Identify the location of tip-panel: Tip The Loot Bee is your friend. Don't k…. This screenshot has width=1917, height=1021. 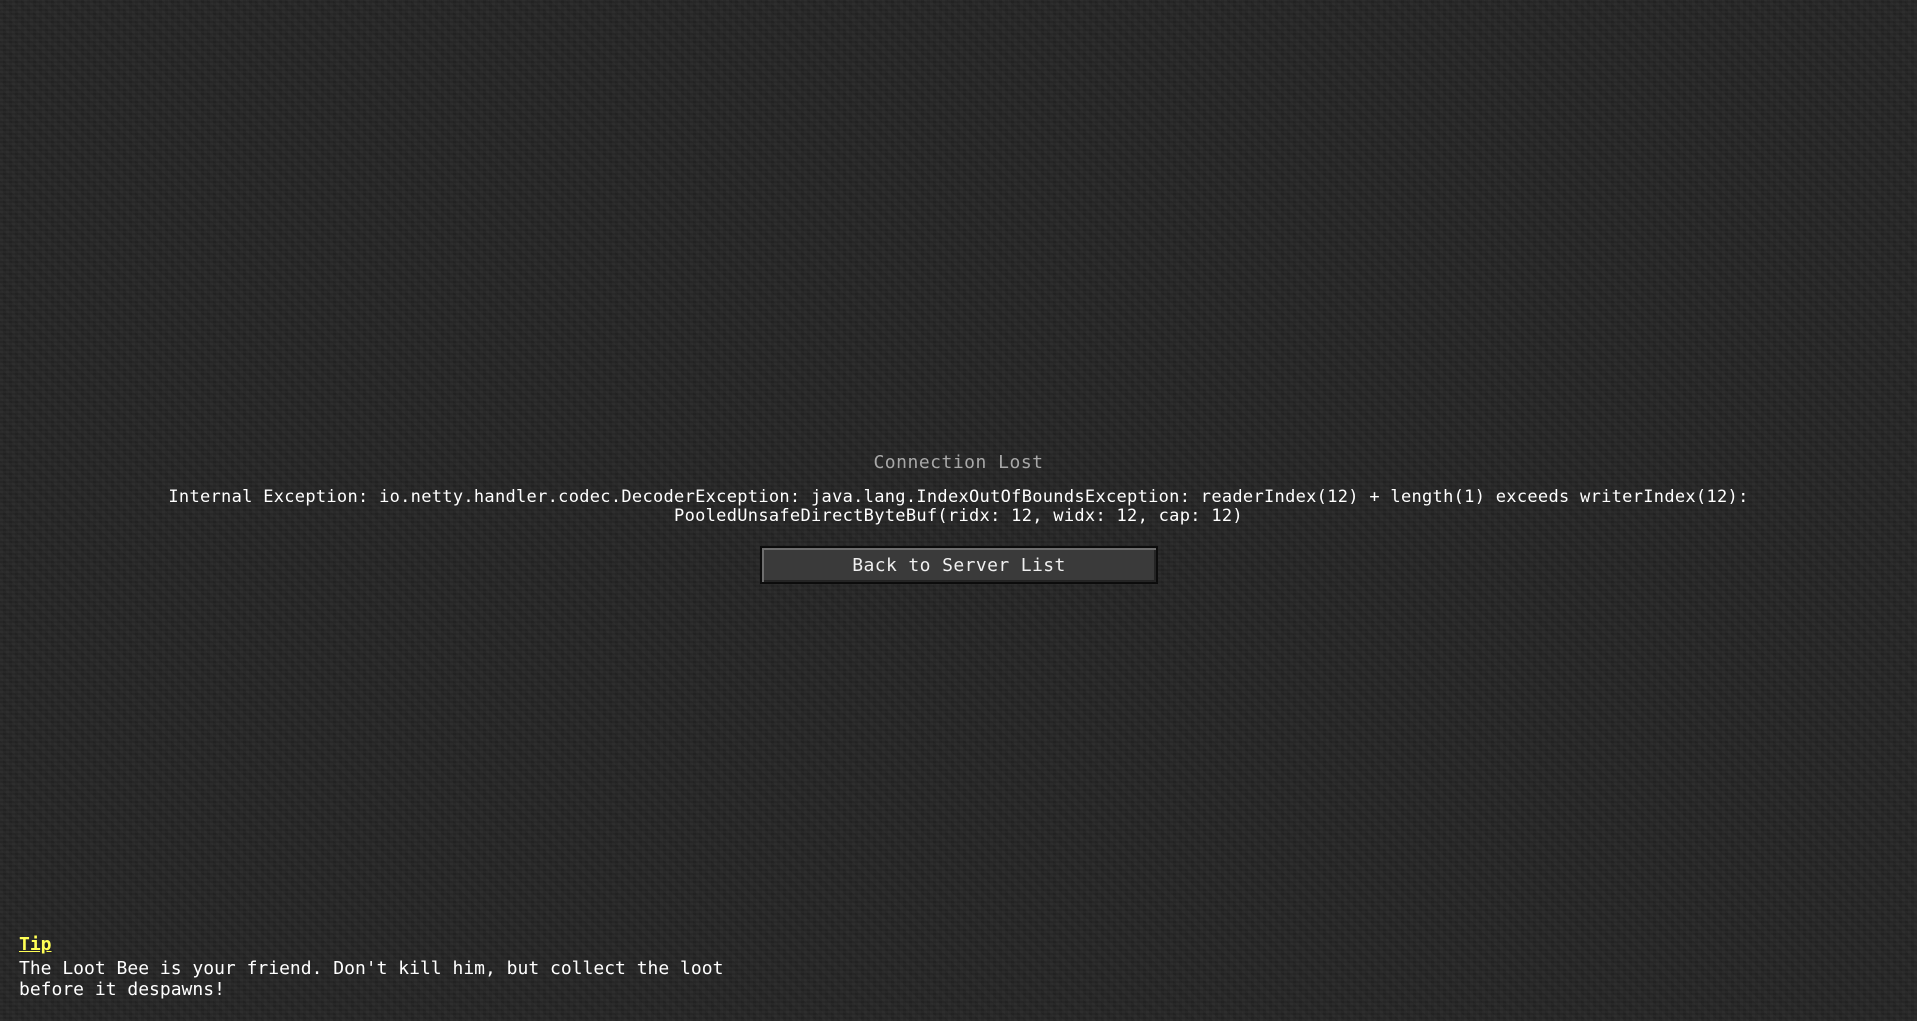
(371, 967).